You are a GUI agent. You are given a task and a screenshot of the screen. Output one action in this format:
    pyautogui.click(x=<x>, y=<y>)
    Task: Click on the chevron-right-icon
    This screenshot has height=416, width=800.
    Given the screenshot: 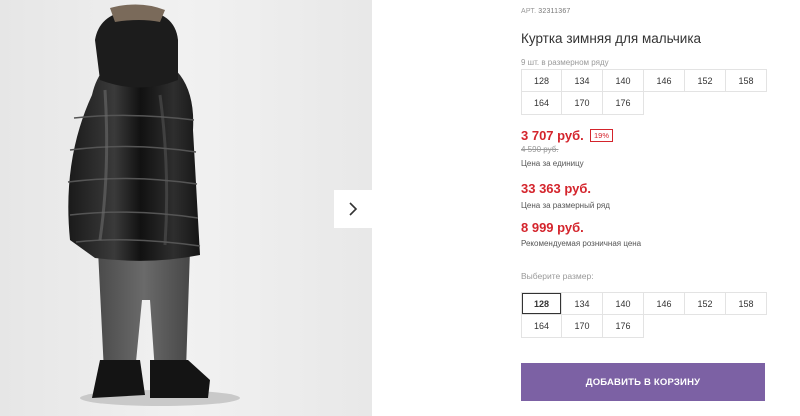 What is the action you would take?
    pyautogui.click(x=353, y=209)
    